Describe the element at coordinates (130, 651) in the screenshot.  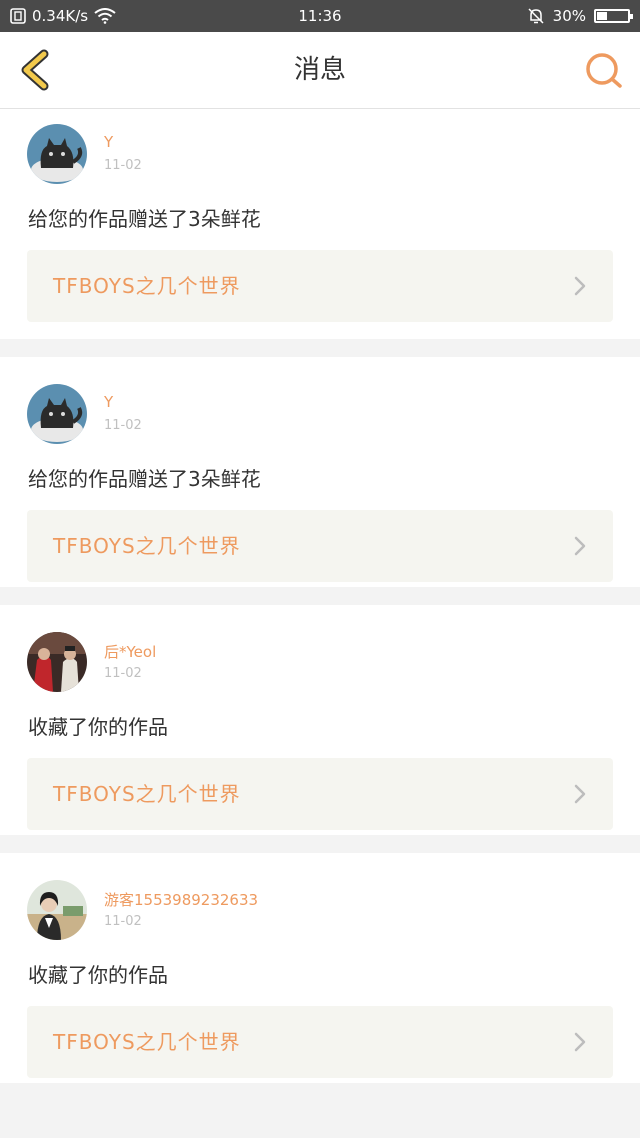
I see `username: 后*Yeol` at that location.